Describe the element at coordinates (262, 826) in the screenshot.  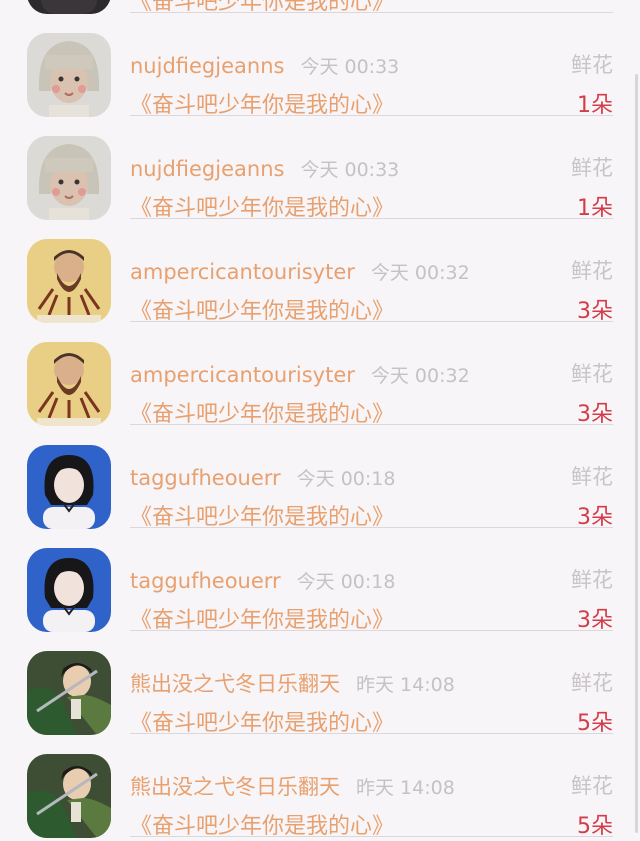
I see `message-text: 《奋斗吧少年你是我的心》` at that location.